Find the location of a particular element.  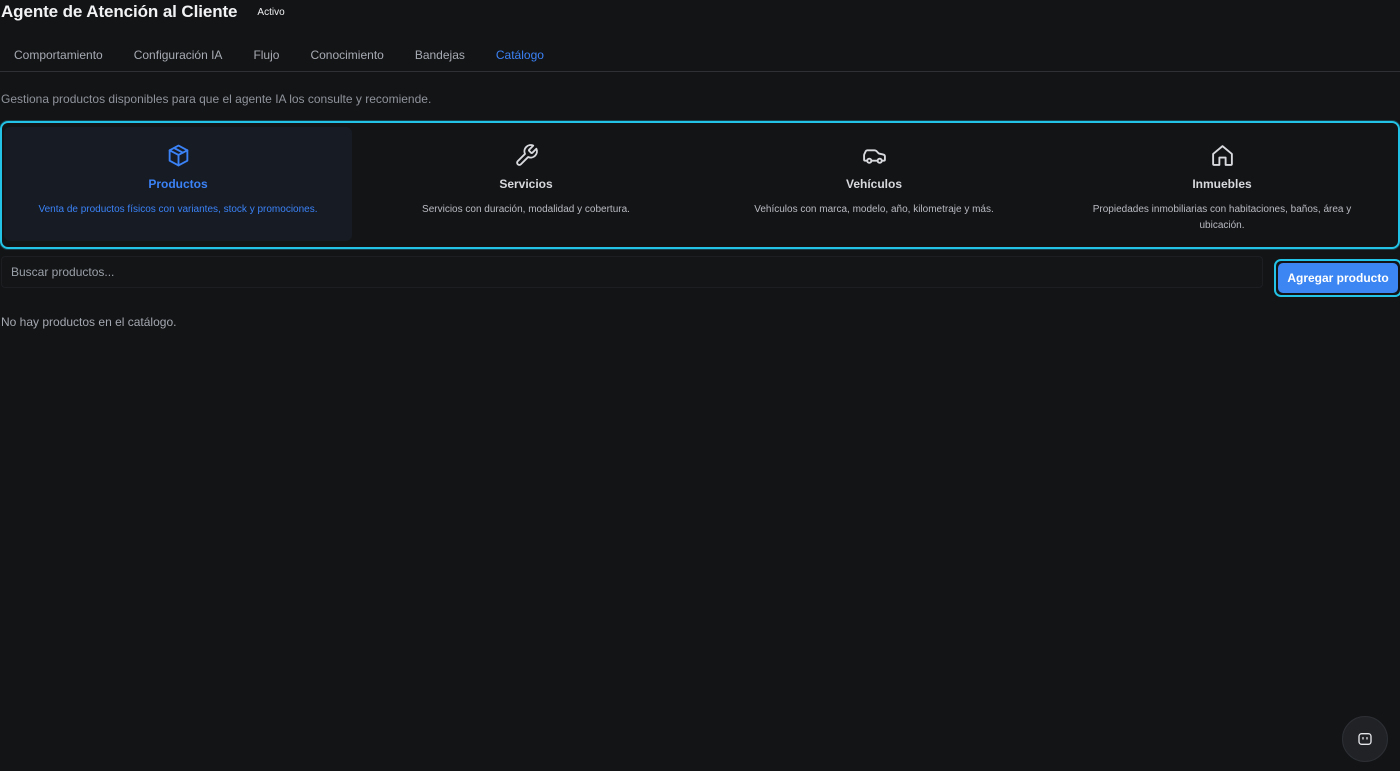

add-product-button-label: Agregar producto is located at coordinates (1338, 278).